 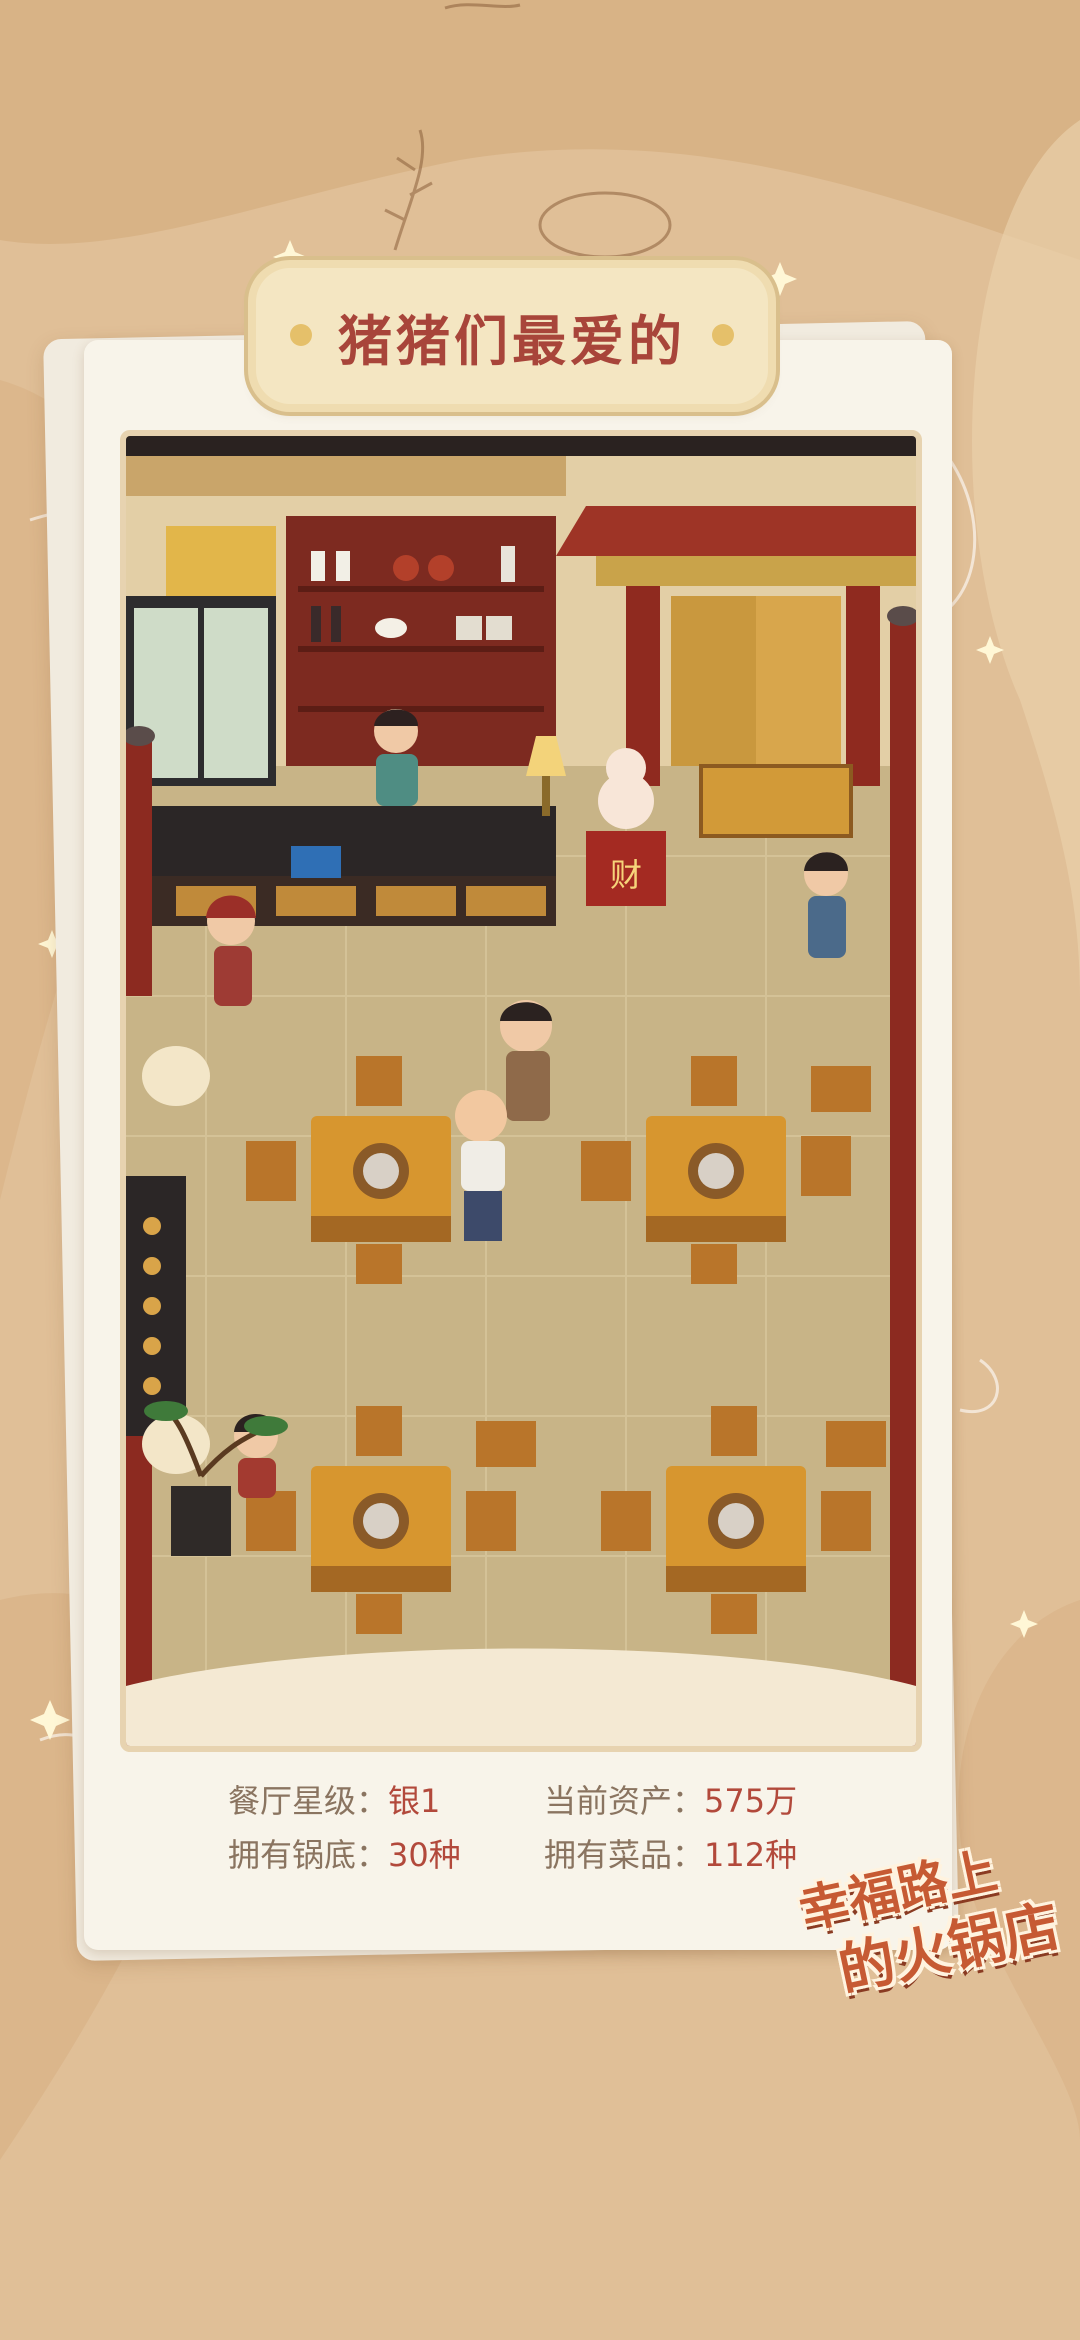 What do you see at coordinates (424, 1855) in the screenshot?
I see `stat-base-value: 30种` at bounding box center [424, 1855].